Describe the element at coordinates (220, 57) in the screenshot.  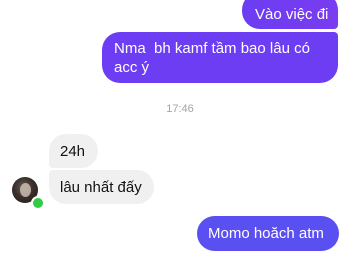
I see `outgoing-message: Nma bh kamf tầm bao lâu có acc ý` at that location.